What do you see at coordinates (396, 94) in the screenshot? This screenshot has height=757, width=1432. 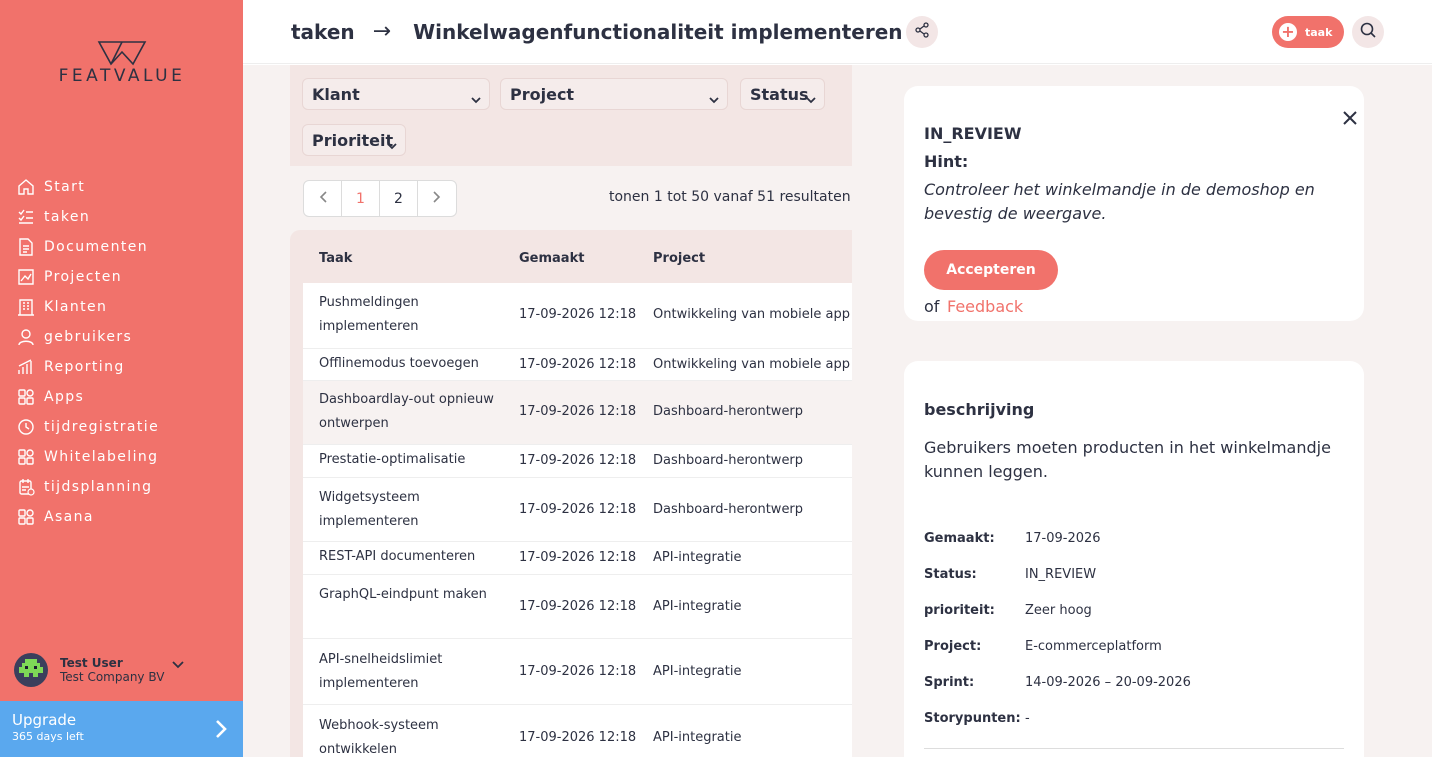 I see `client-filter-select: Klant` at bounding box center [396, 94].